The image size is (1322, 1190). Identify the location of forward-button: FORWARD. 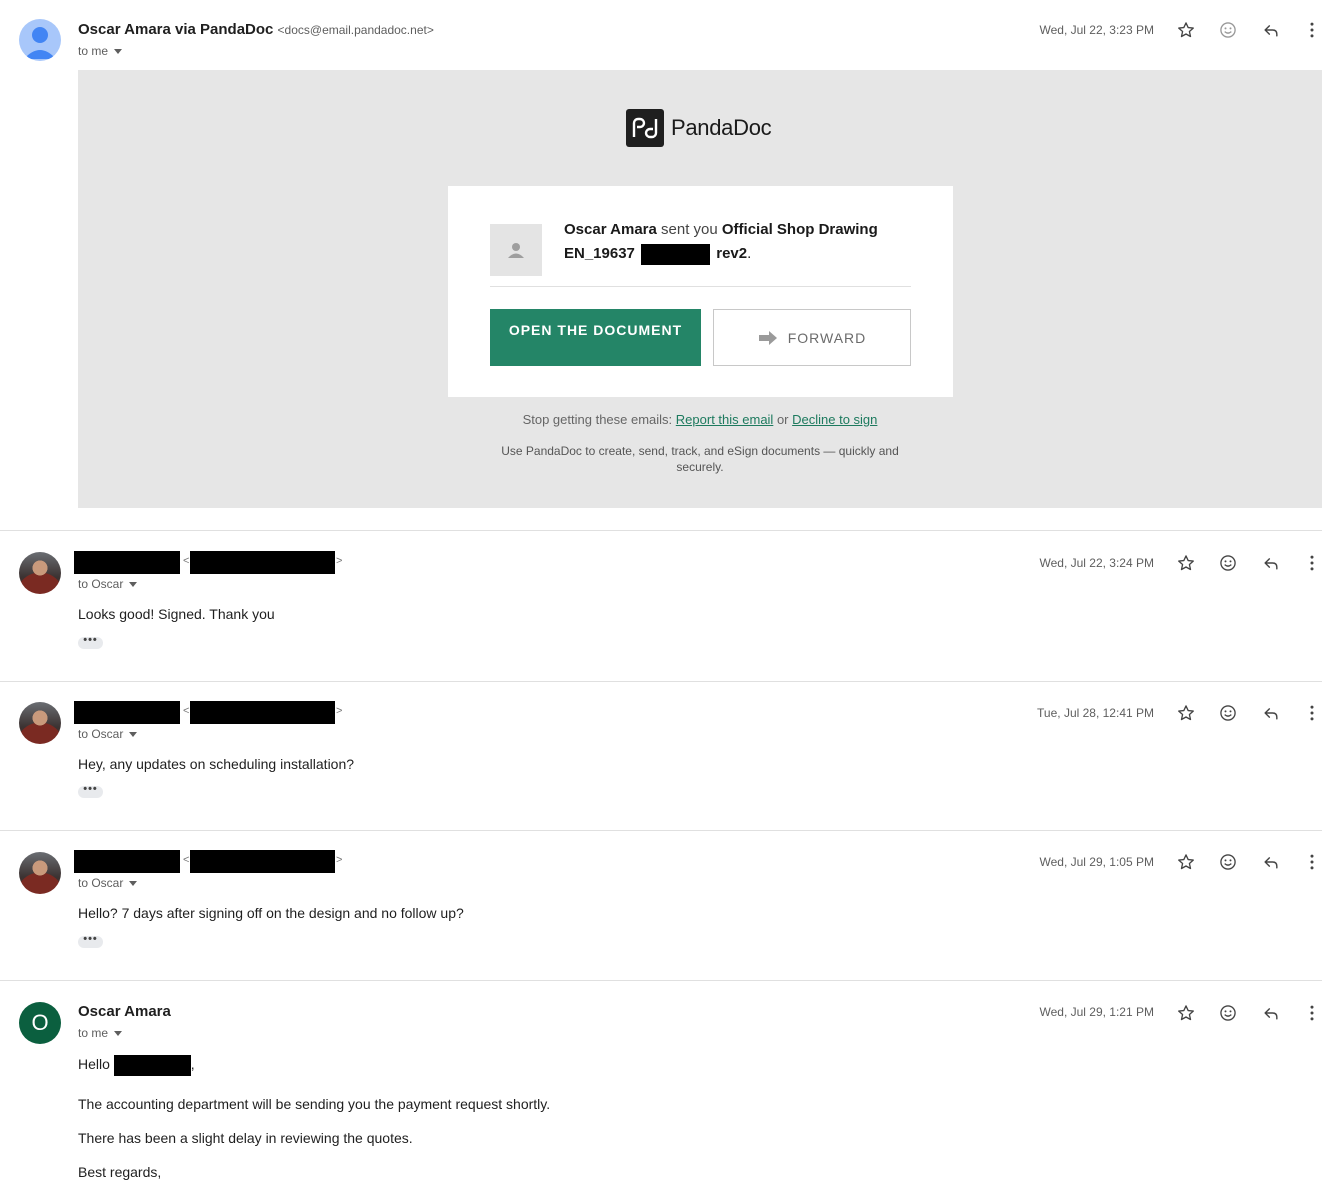
(812, 337).